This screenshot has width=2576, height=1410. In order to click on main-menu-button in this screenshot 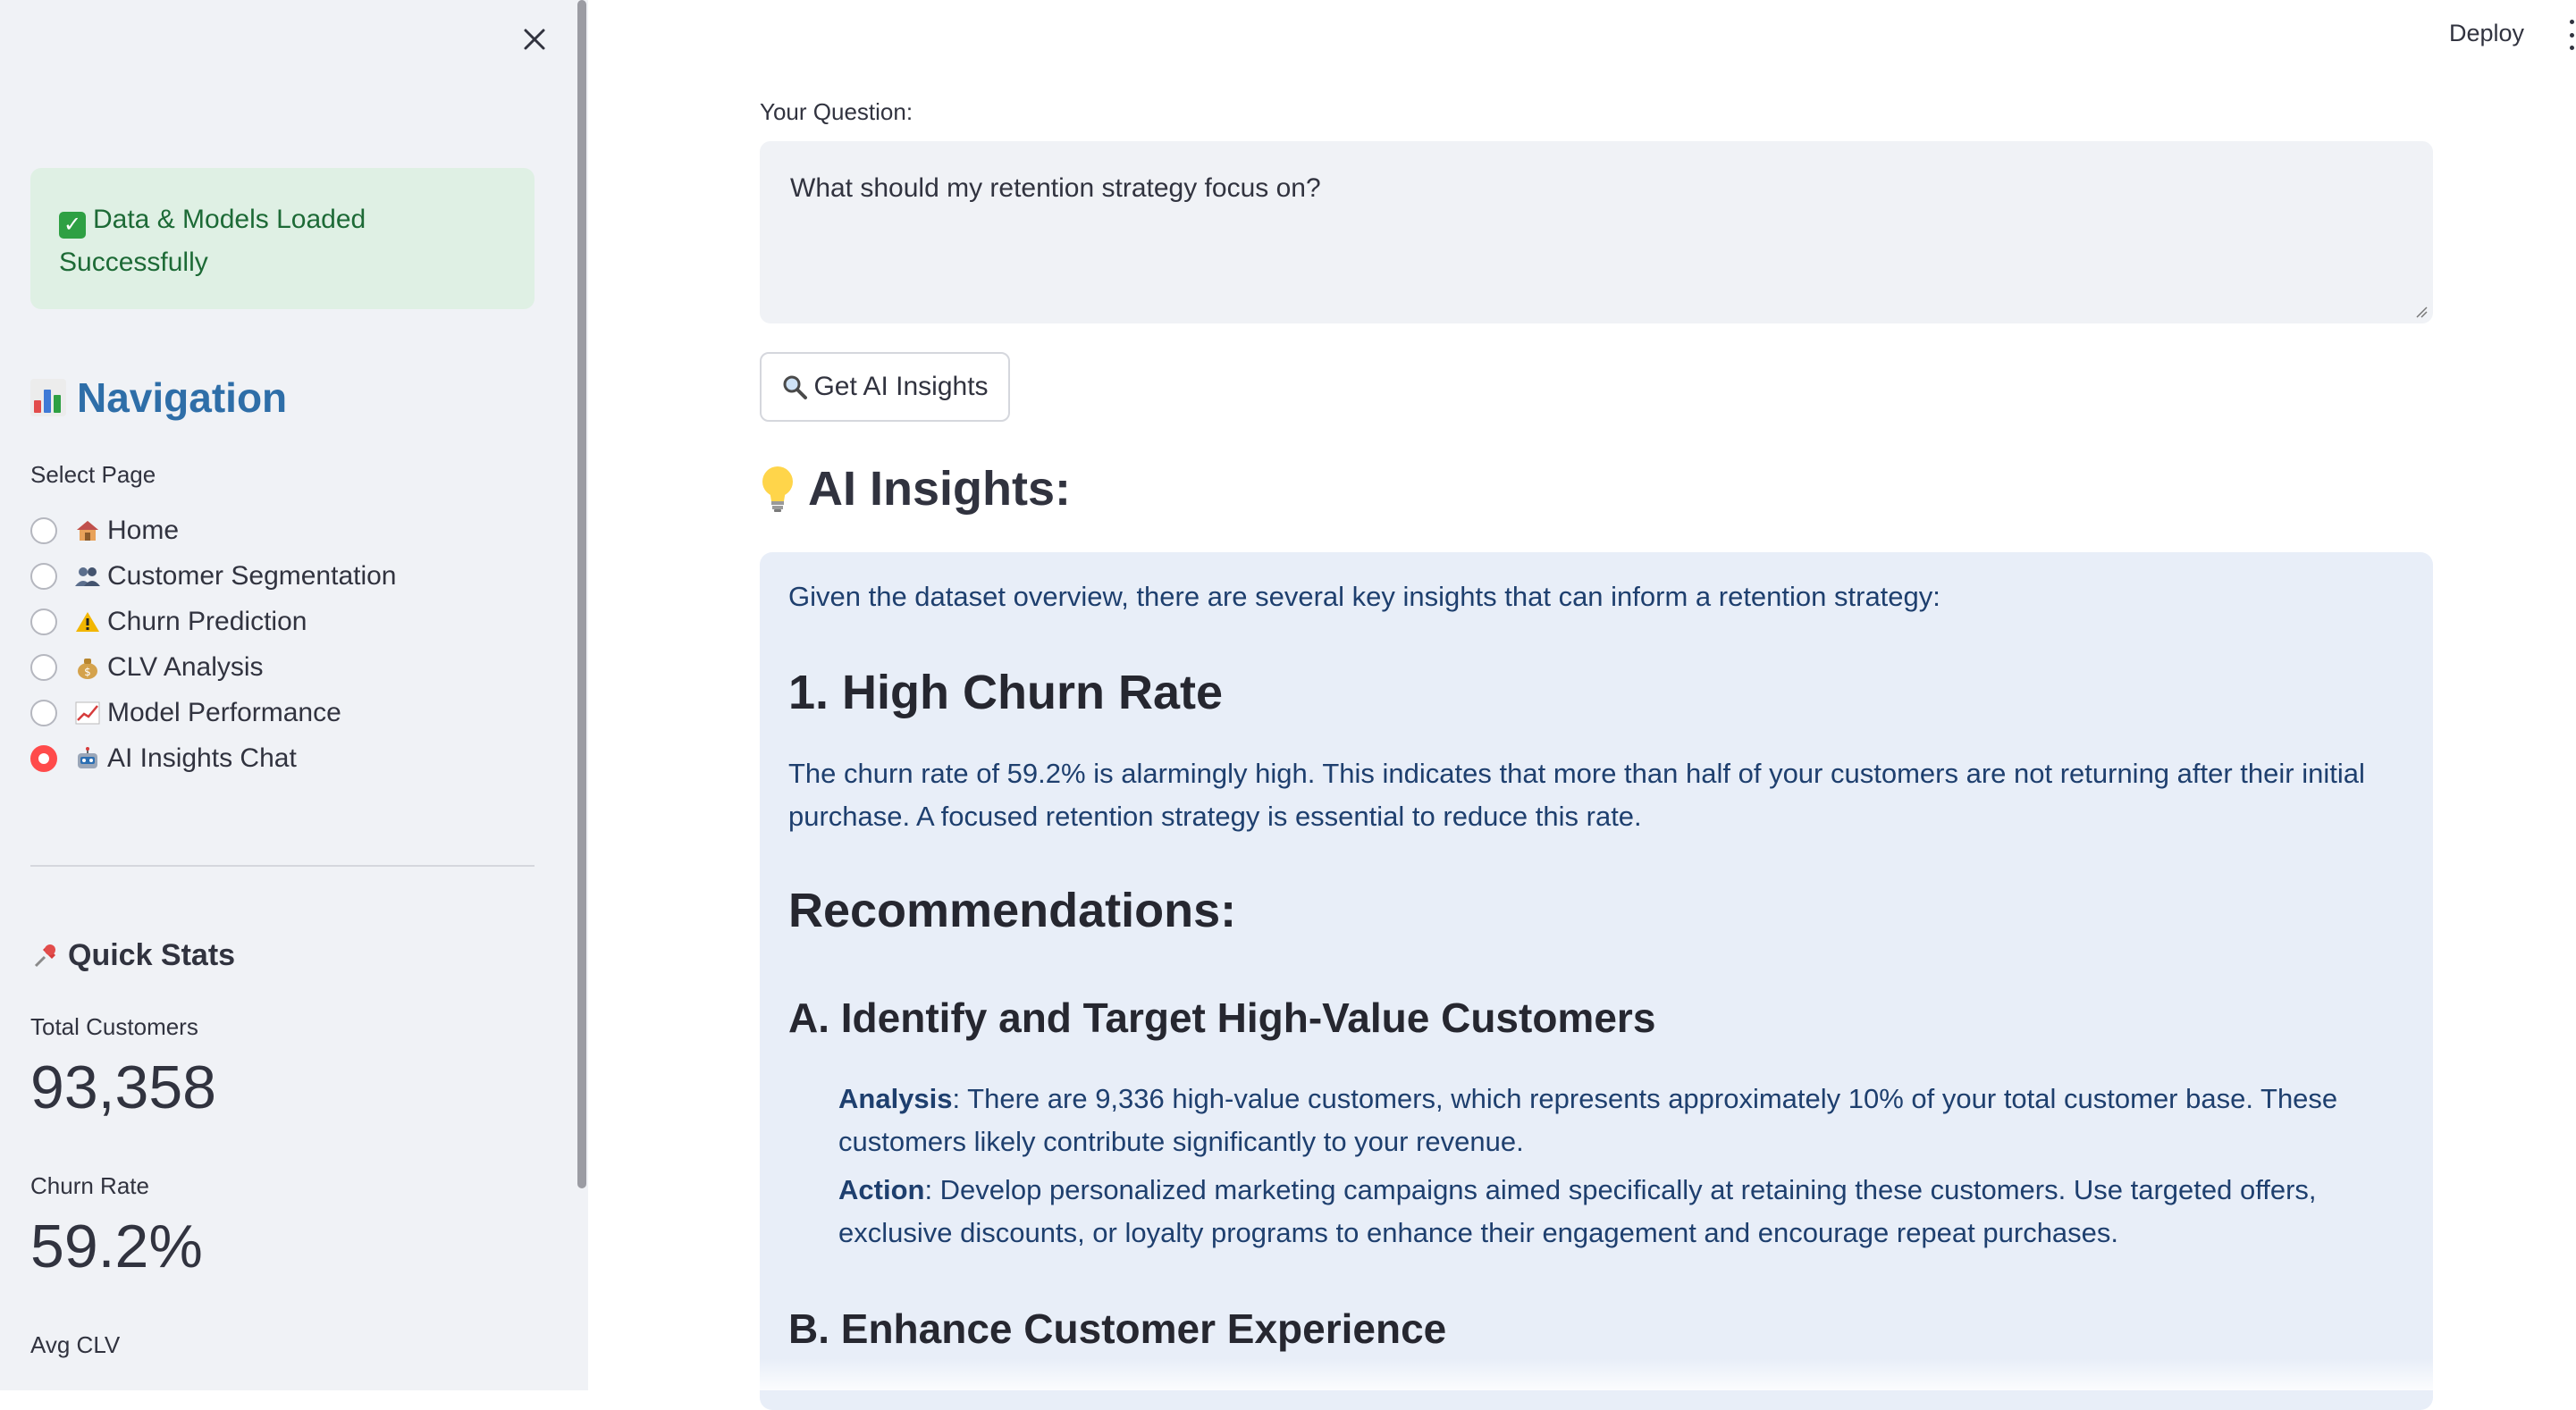, I will do `click(2572, 35)`.